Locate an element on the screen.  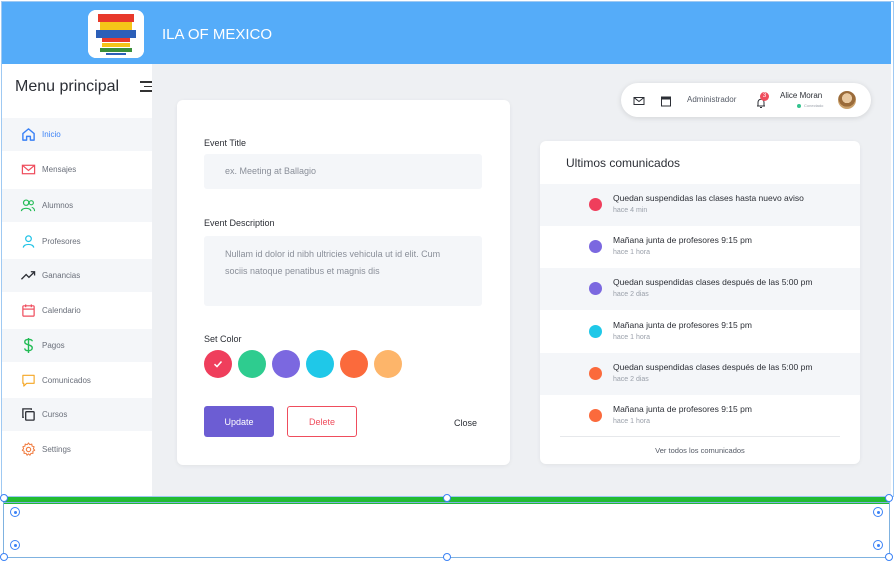
set-color-label: Set Color is located at coordinates (223, 339).